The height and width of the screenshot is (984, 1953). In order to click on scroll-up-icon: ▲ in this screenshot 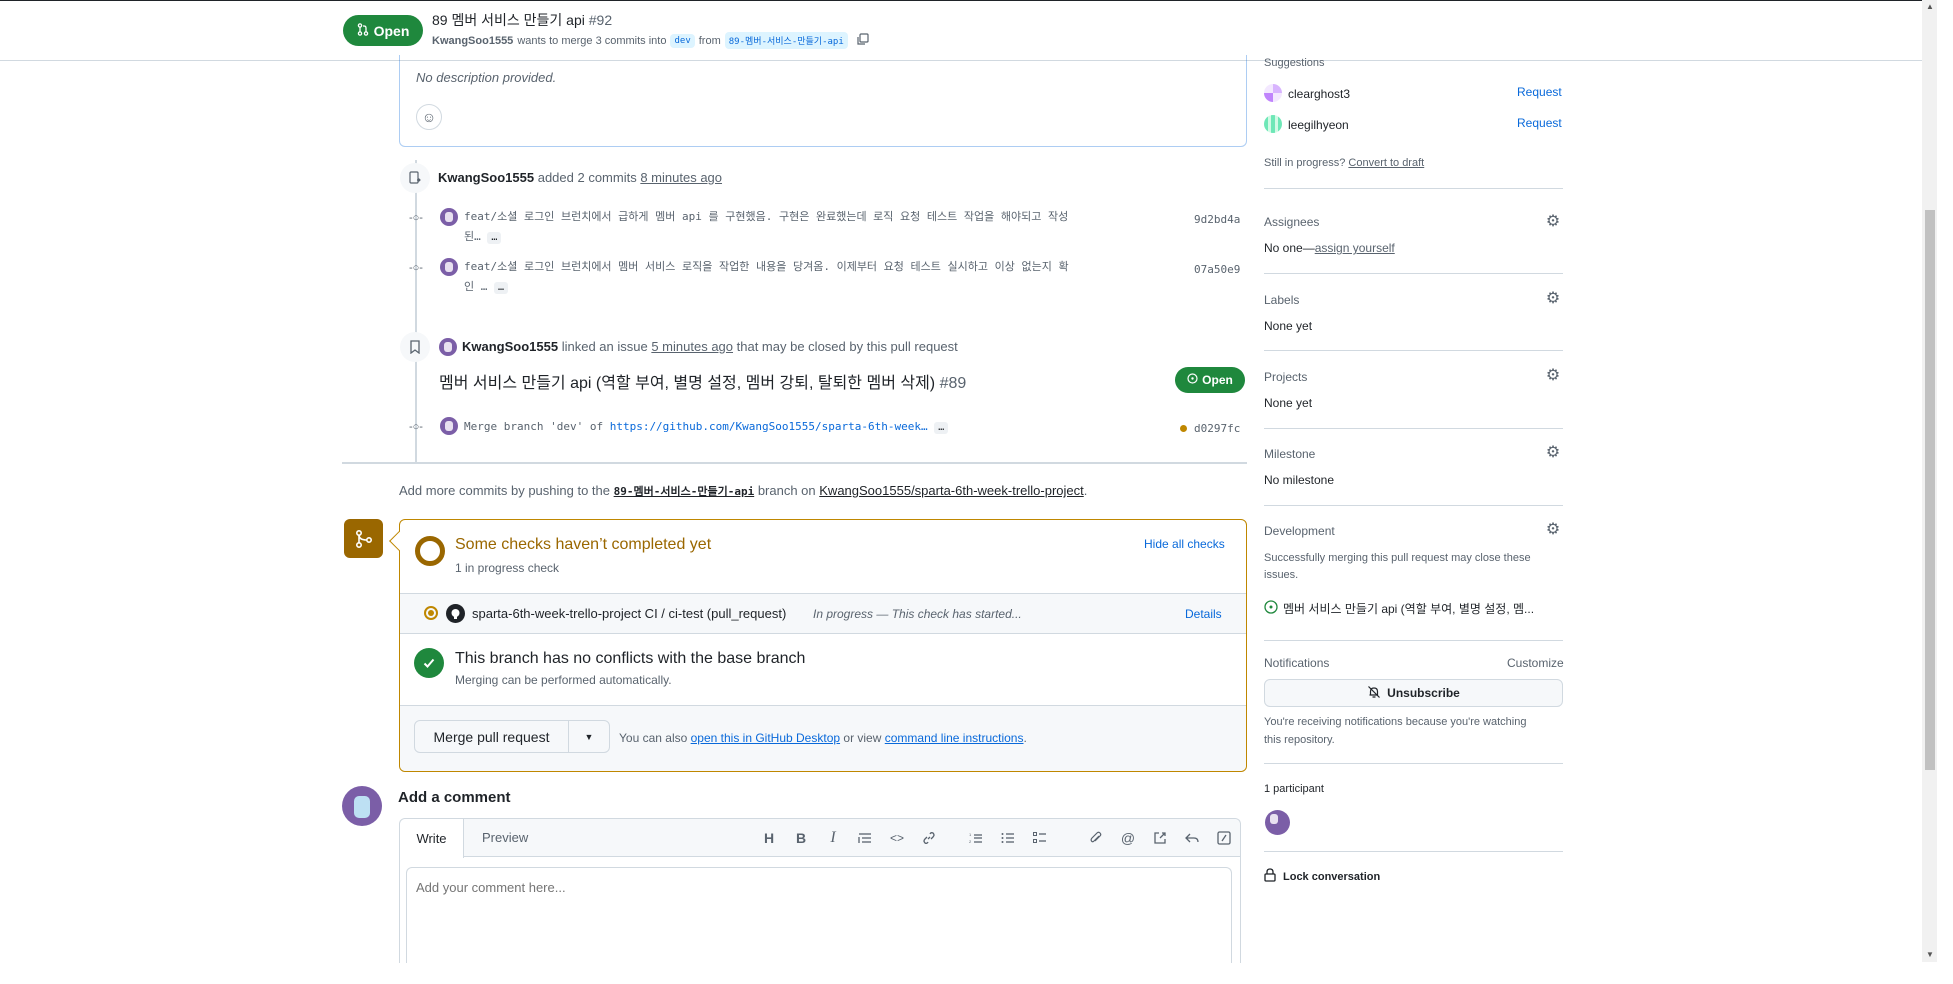, I will do `click(1930, 7)`.